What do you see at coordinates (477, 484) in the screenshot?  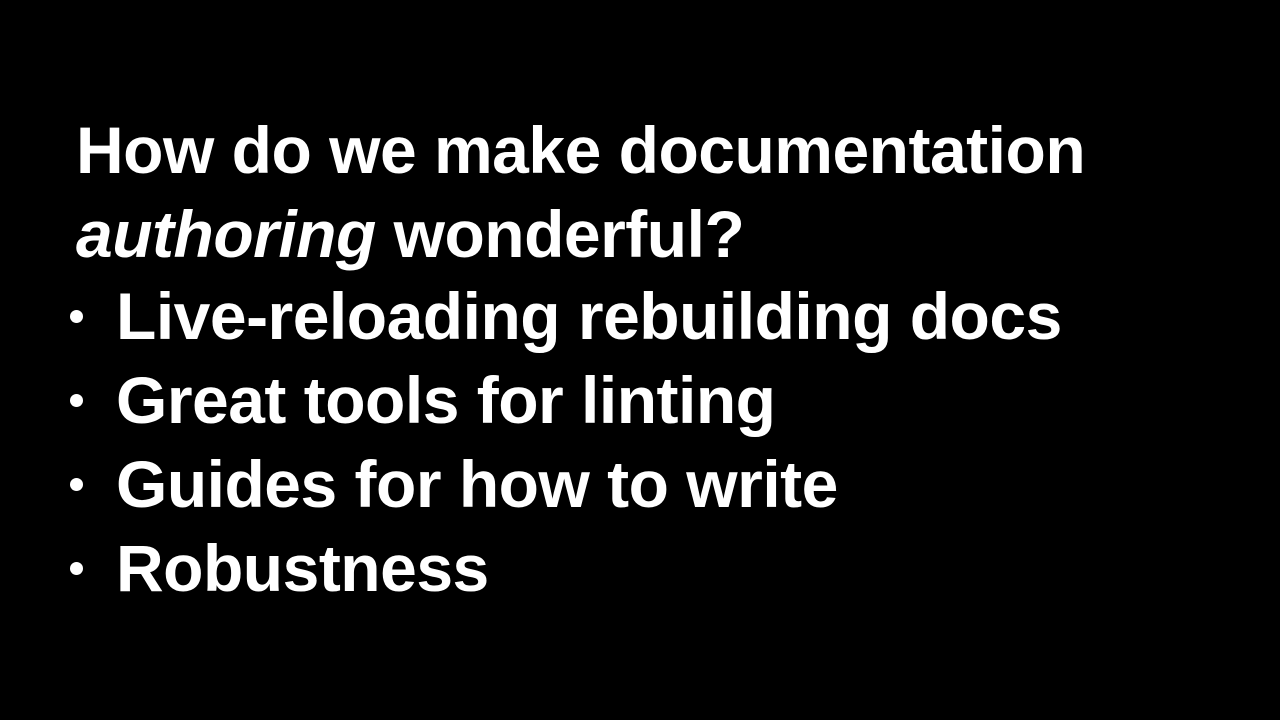 I see `bullet-text: Guides for how to write` at bounding box center [477, 484].